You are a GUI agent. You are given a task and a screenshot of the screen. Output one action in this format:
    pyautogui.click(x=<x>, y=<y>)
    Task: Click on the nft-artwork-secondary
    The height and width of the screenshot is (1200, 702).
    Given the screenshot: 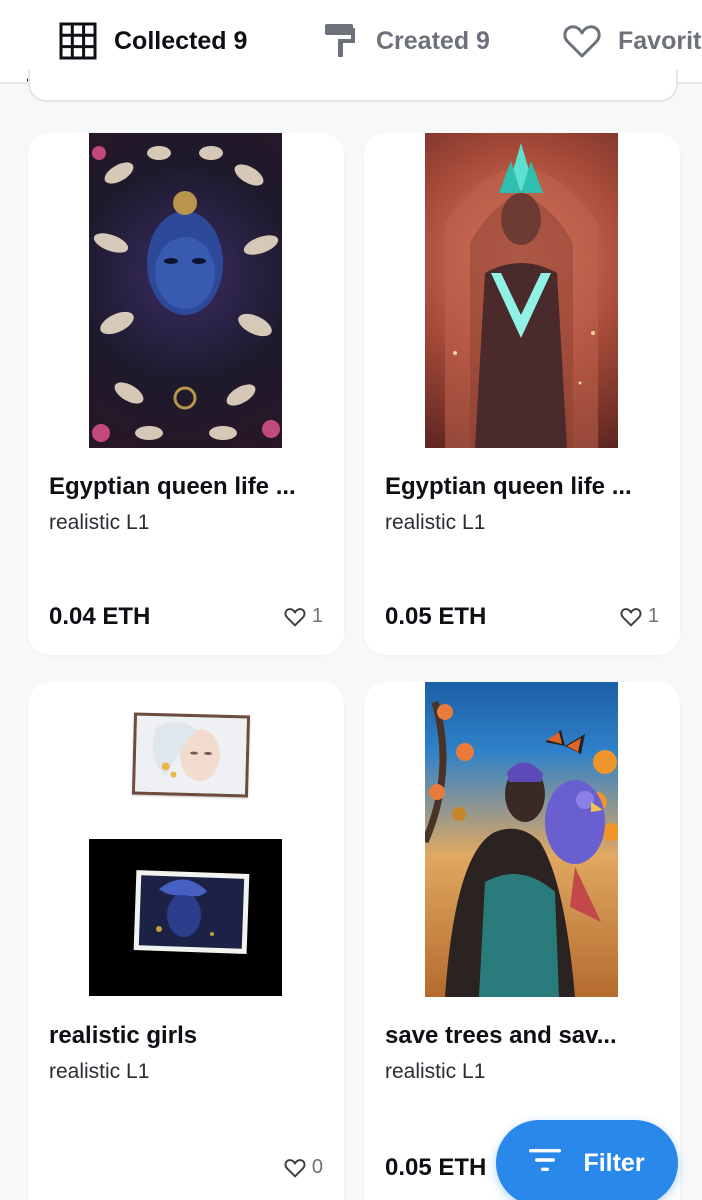 What is the action you would take?
    pyautogui.click(x=185, y=917)
    